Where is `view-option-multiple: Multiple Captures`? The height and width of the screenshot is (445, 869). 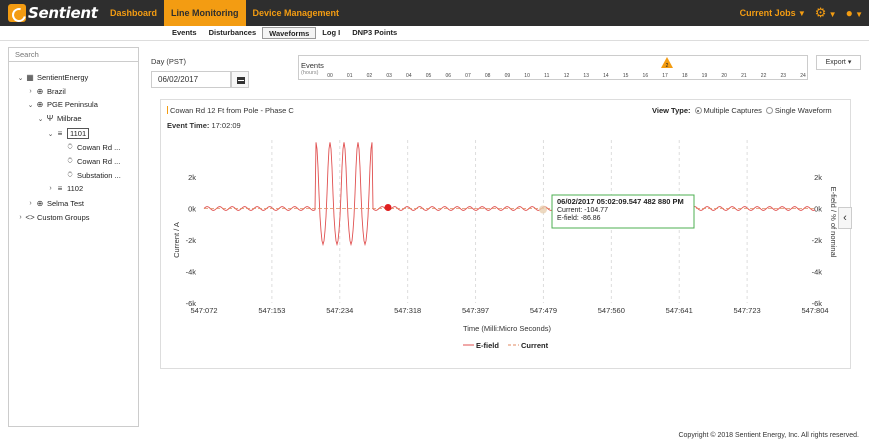
view-option-multiple: Multiple Captures is located at coordinates (728, 110).